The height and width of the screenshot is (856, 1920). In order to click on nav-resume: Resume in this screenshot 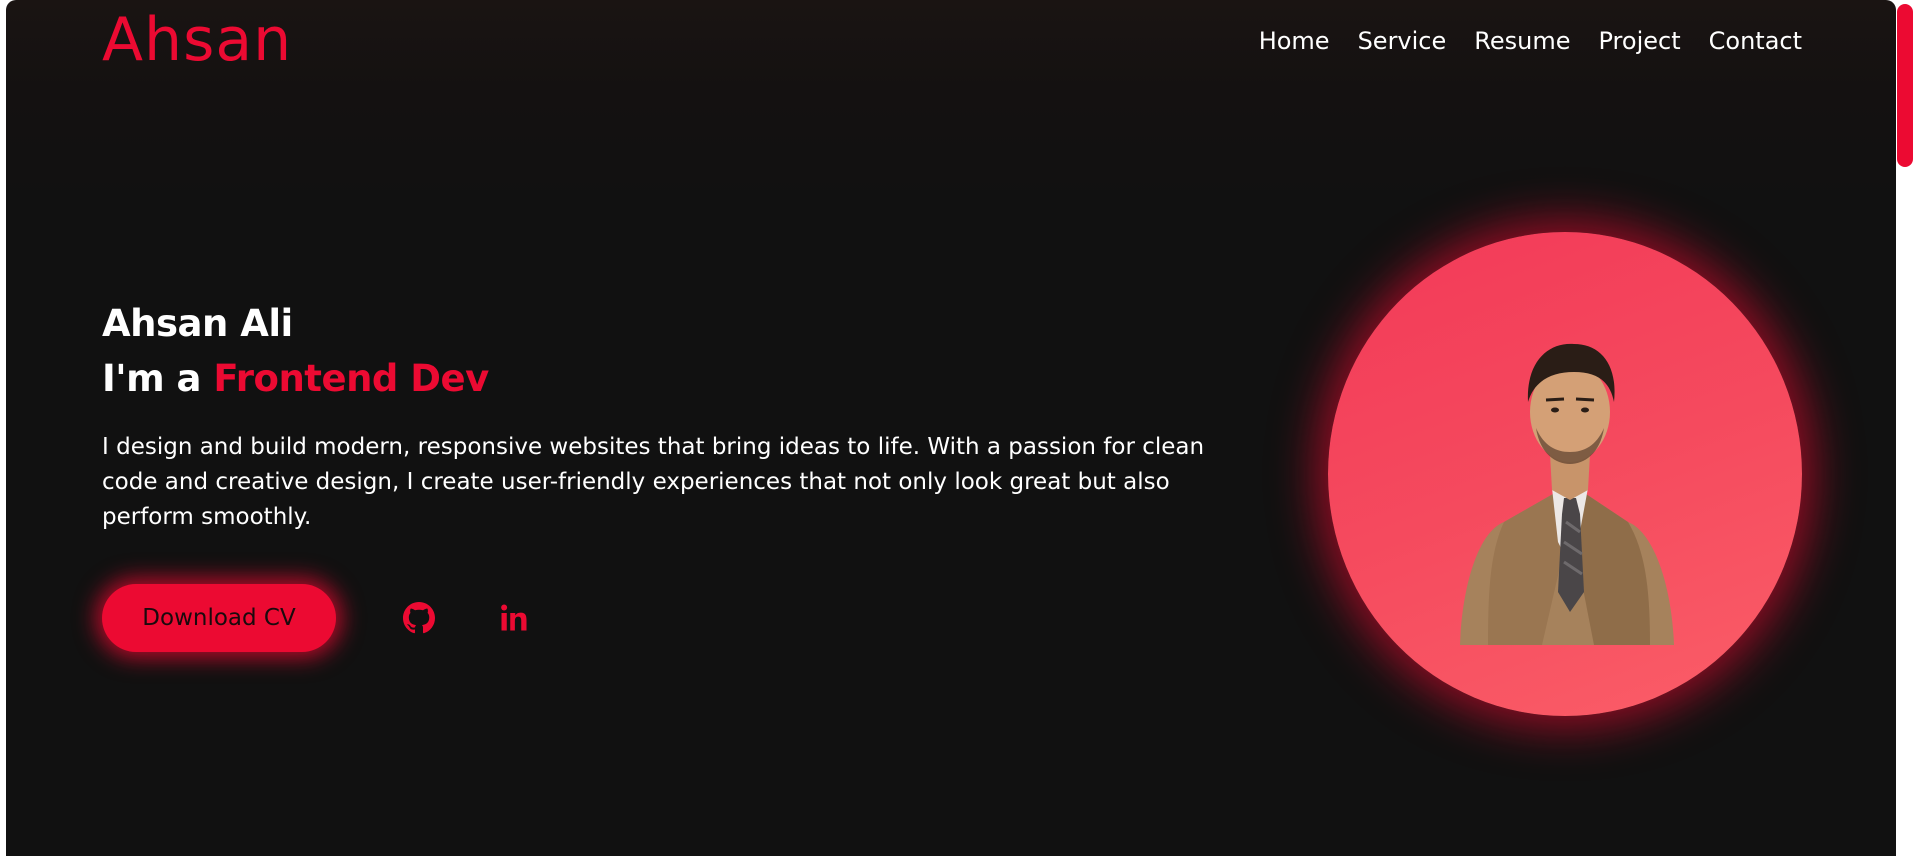, I will do `click(1522, 41)`.